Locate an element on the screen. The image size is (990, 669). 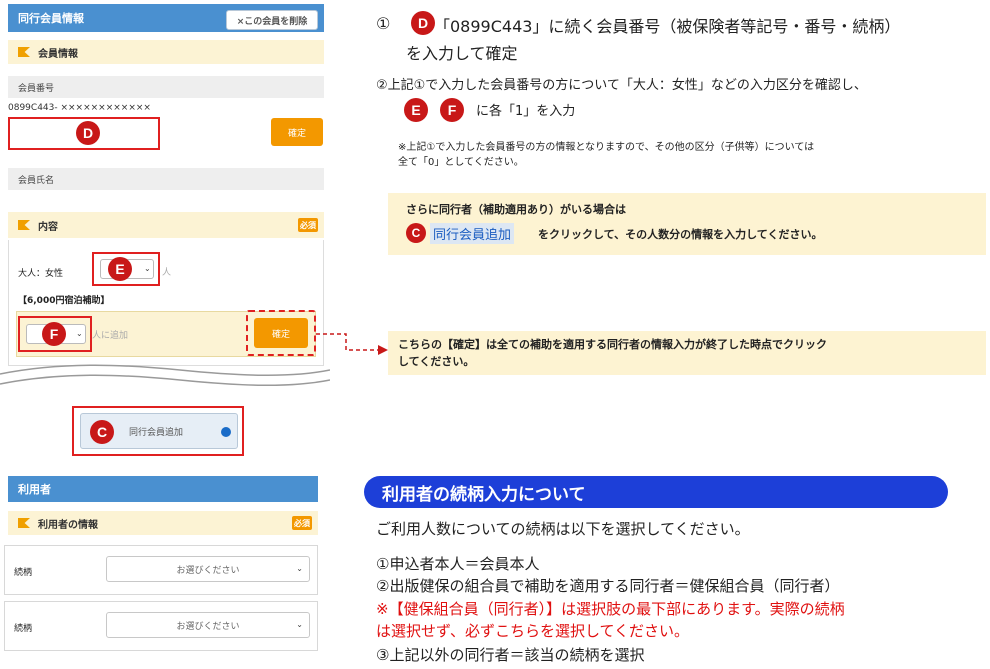
relation-select-2: お選びください ⌄ is located at coordinates (208, 625).